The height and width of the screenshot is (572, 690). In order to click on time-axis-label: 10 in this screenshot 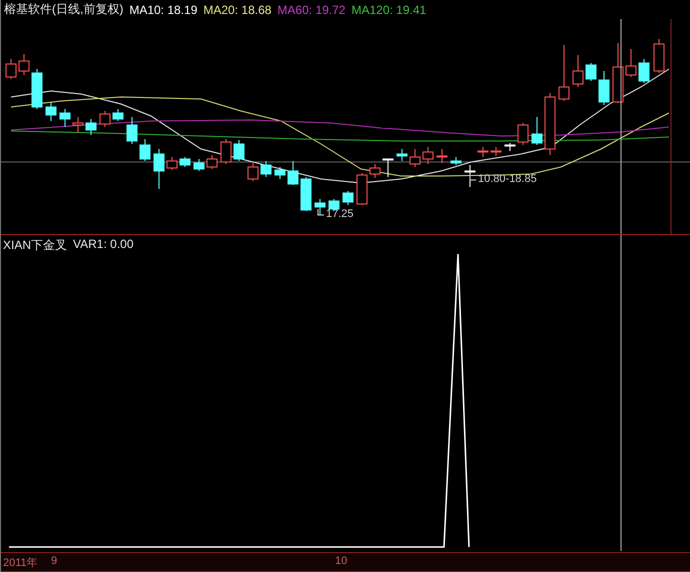, I will do `click(341, 561)`.